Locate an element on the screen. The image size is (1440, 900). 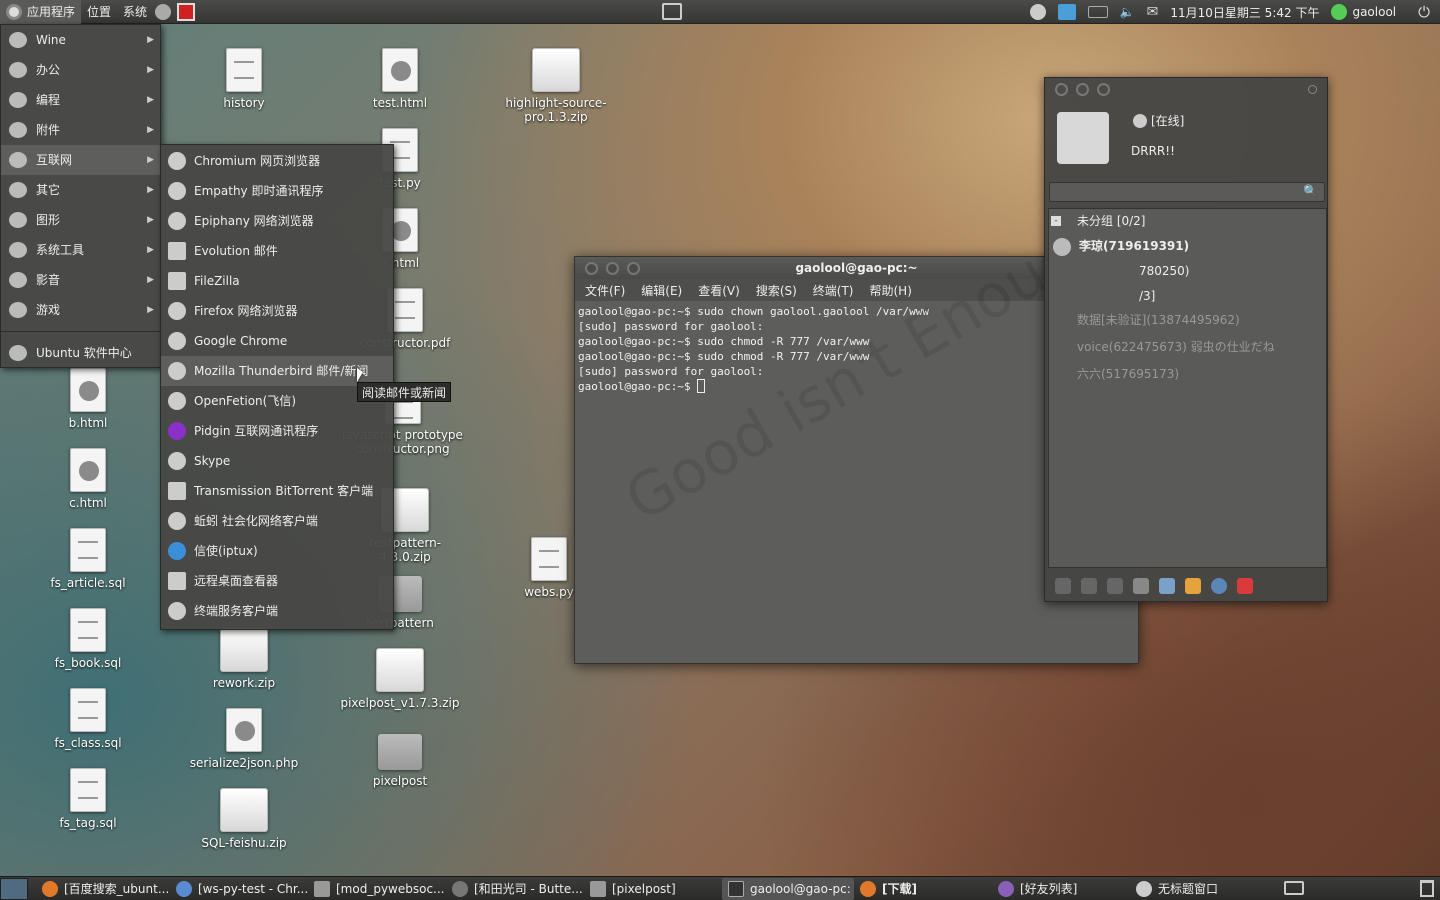
trash-icon is located at coordinates (1427, 888).